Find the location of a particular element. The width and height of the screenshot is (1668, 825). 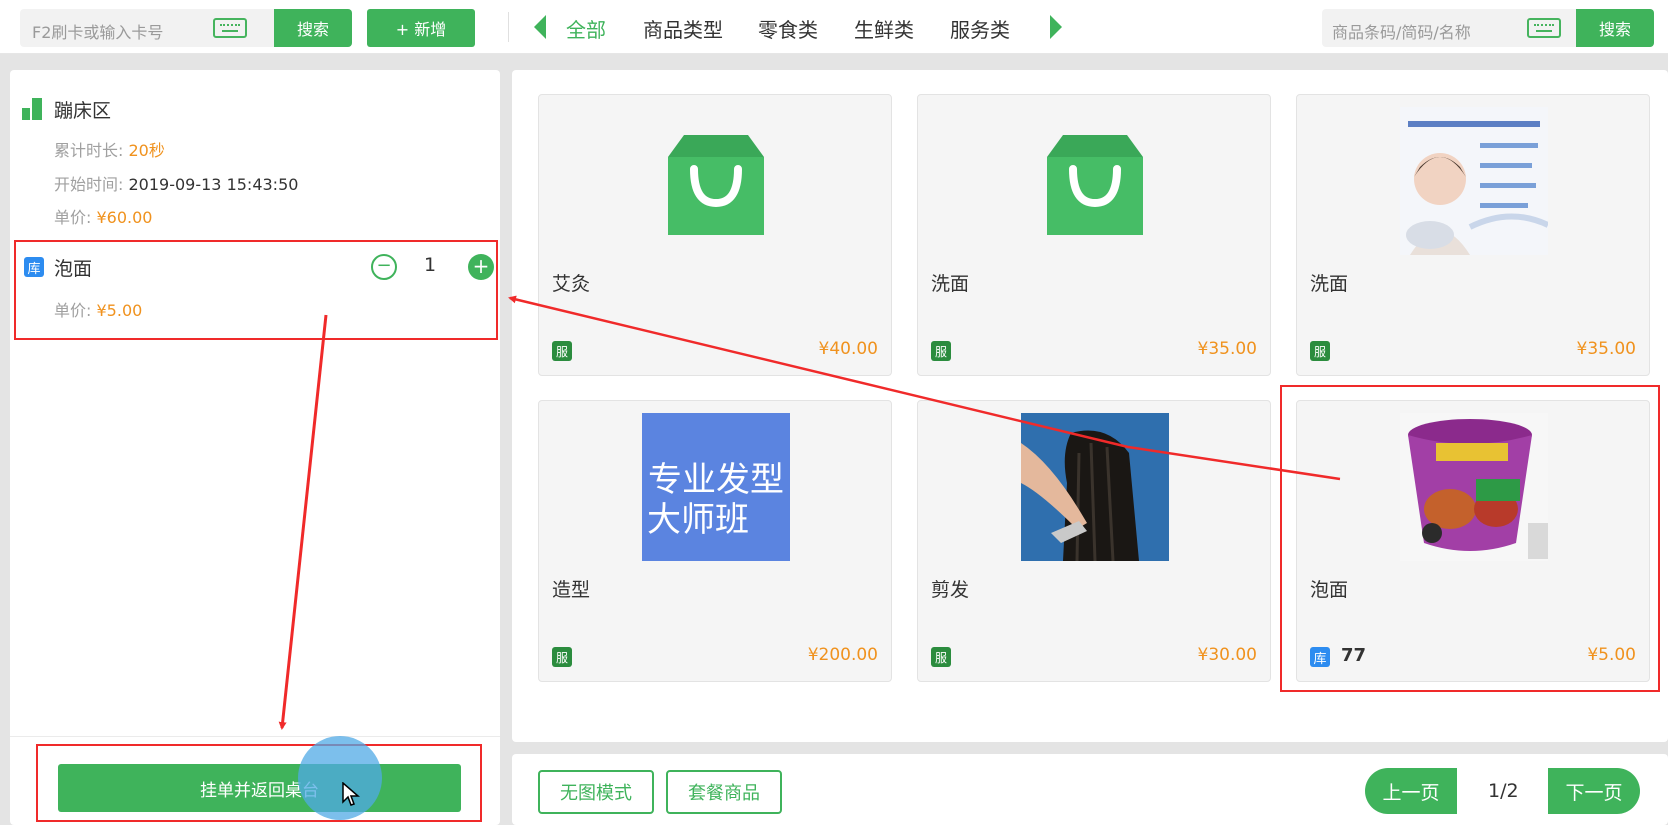

bottom-toolbar: 无图模式 套餐商品 上一页 1/2 下一页 is located at coordinates (1090, 789).